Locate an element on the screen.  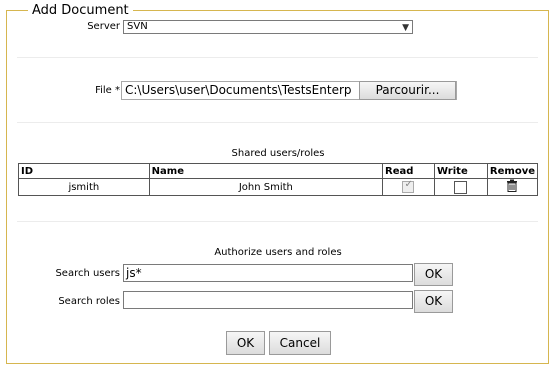
table-row: jsmith John Smith ✓ is located at coordinates (278, 187).